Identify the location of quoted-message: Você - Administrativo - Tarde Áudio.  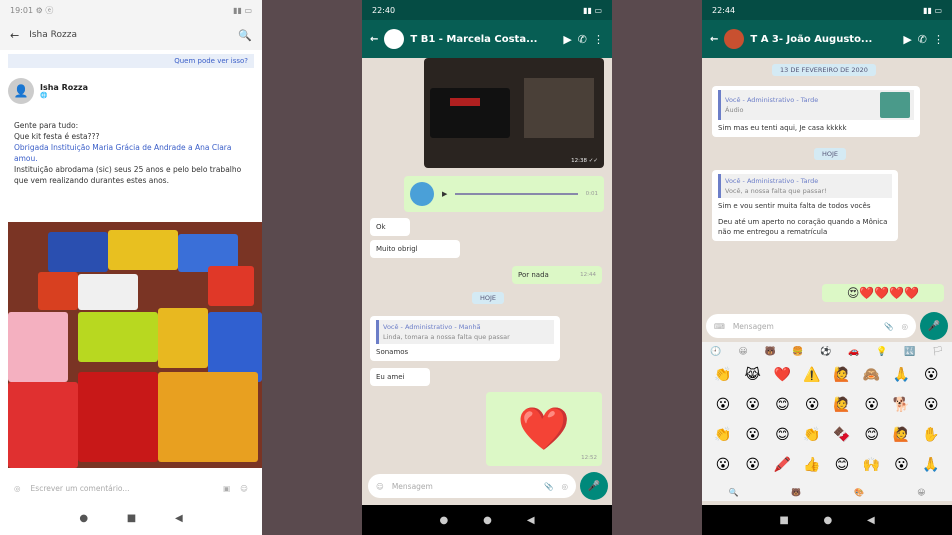
(816, 105).